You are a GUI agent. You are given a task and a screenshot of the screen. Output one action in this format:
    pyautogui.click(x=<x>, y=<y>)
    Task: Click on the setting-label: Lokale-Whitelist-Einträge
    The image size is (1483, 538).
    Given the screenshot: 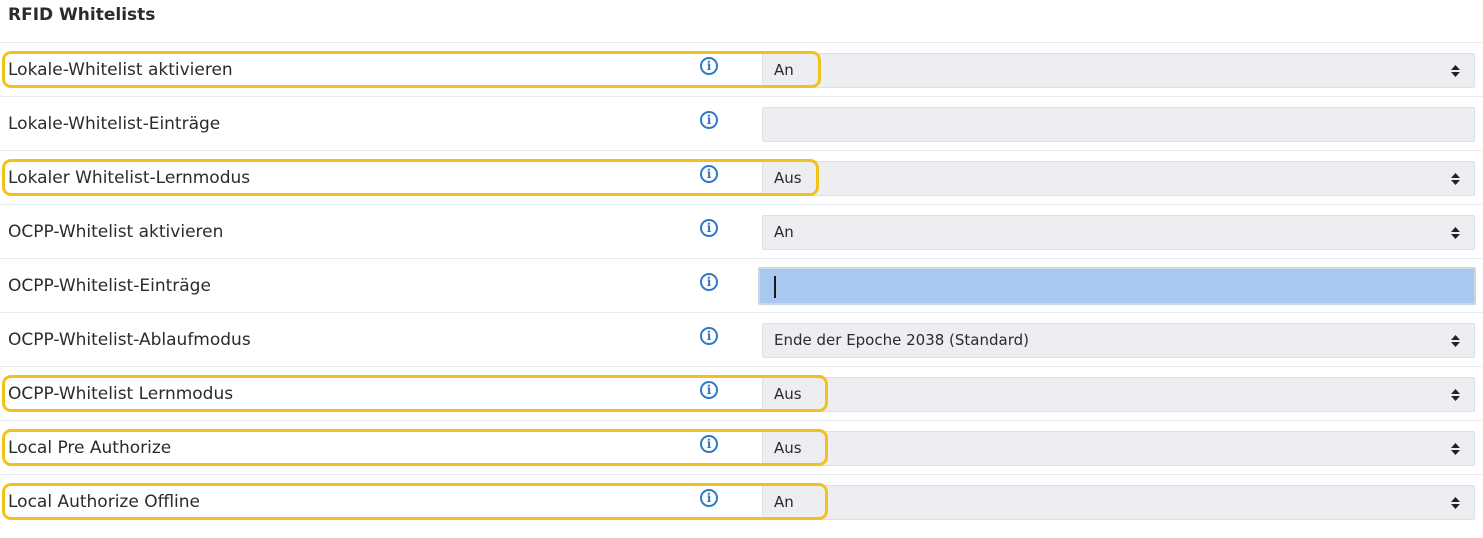 What is the action you would take?
    pyautogui.click(x=114, y=124)
    